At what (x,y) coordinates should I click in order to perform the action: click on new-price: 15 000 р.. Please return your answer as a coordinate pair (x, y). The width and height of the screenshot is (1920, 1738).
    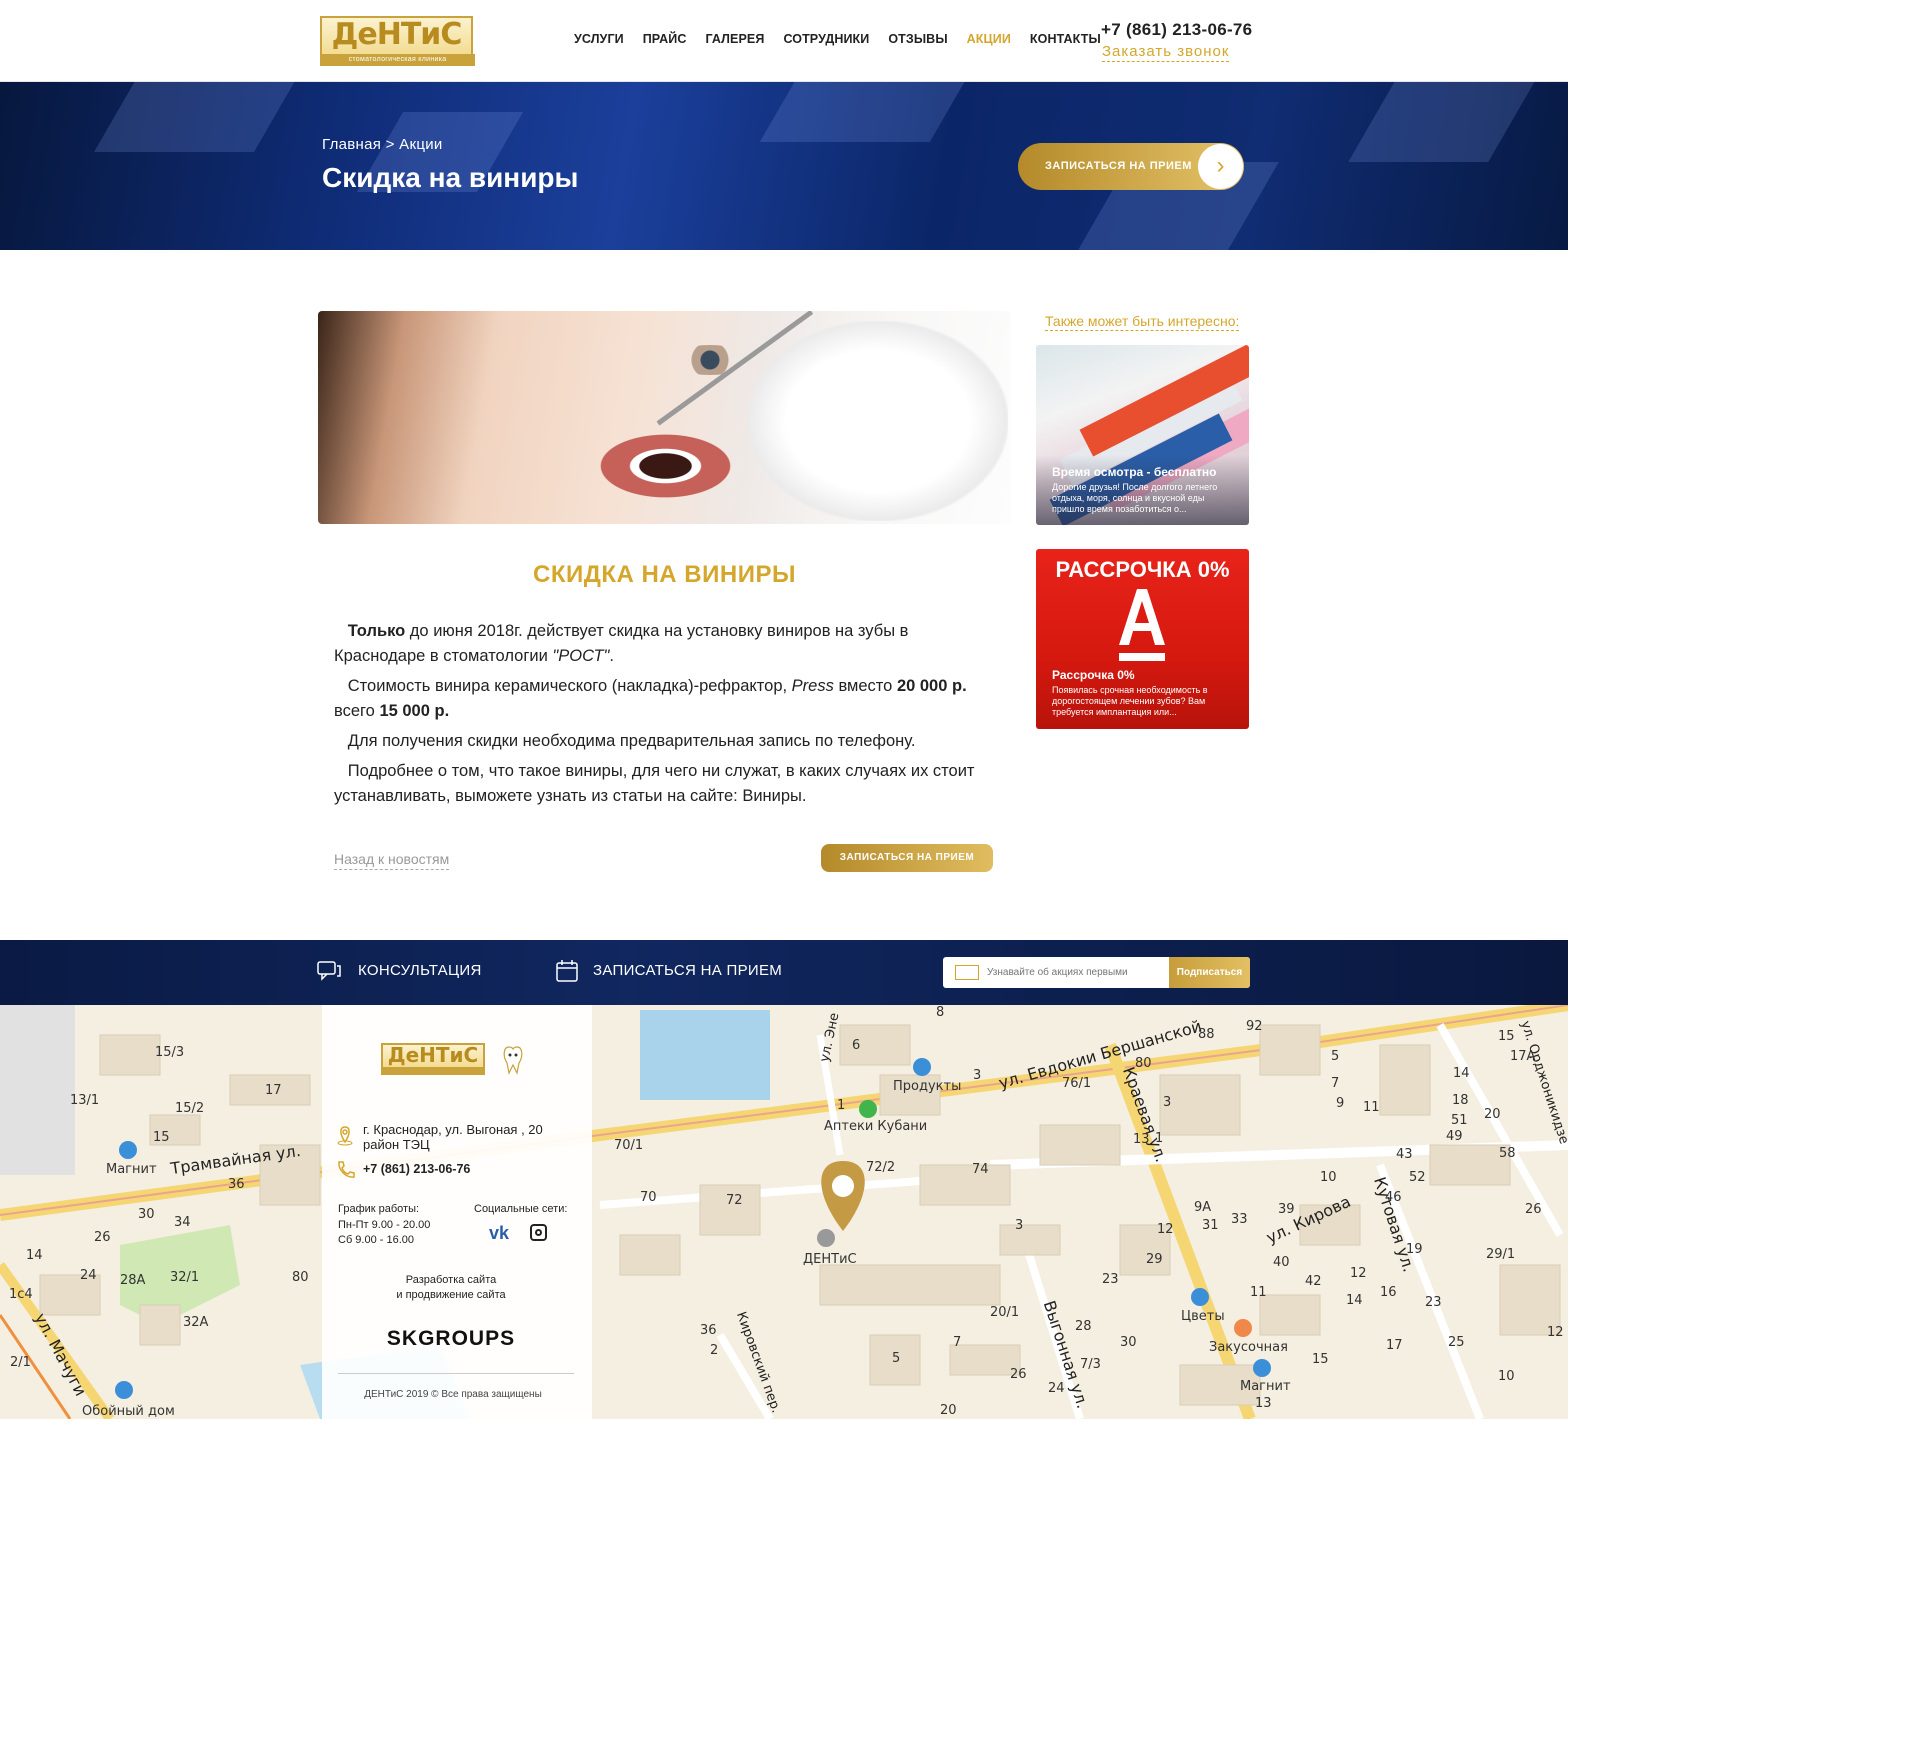
    Looking at the image, I should click on (414, 711).